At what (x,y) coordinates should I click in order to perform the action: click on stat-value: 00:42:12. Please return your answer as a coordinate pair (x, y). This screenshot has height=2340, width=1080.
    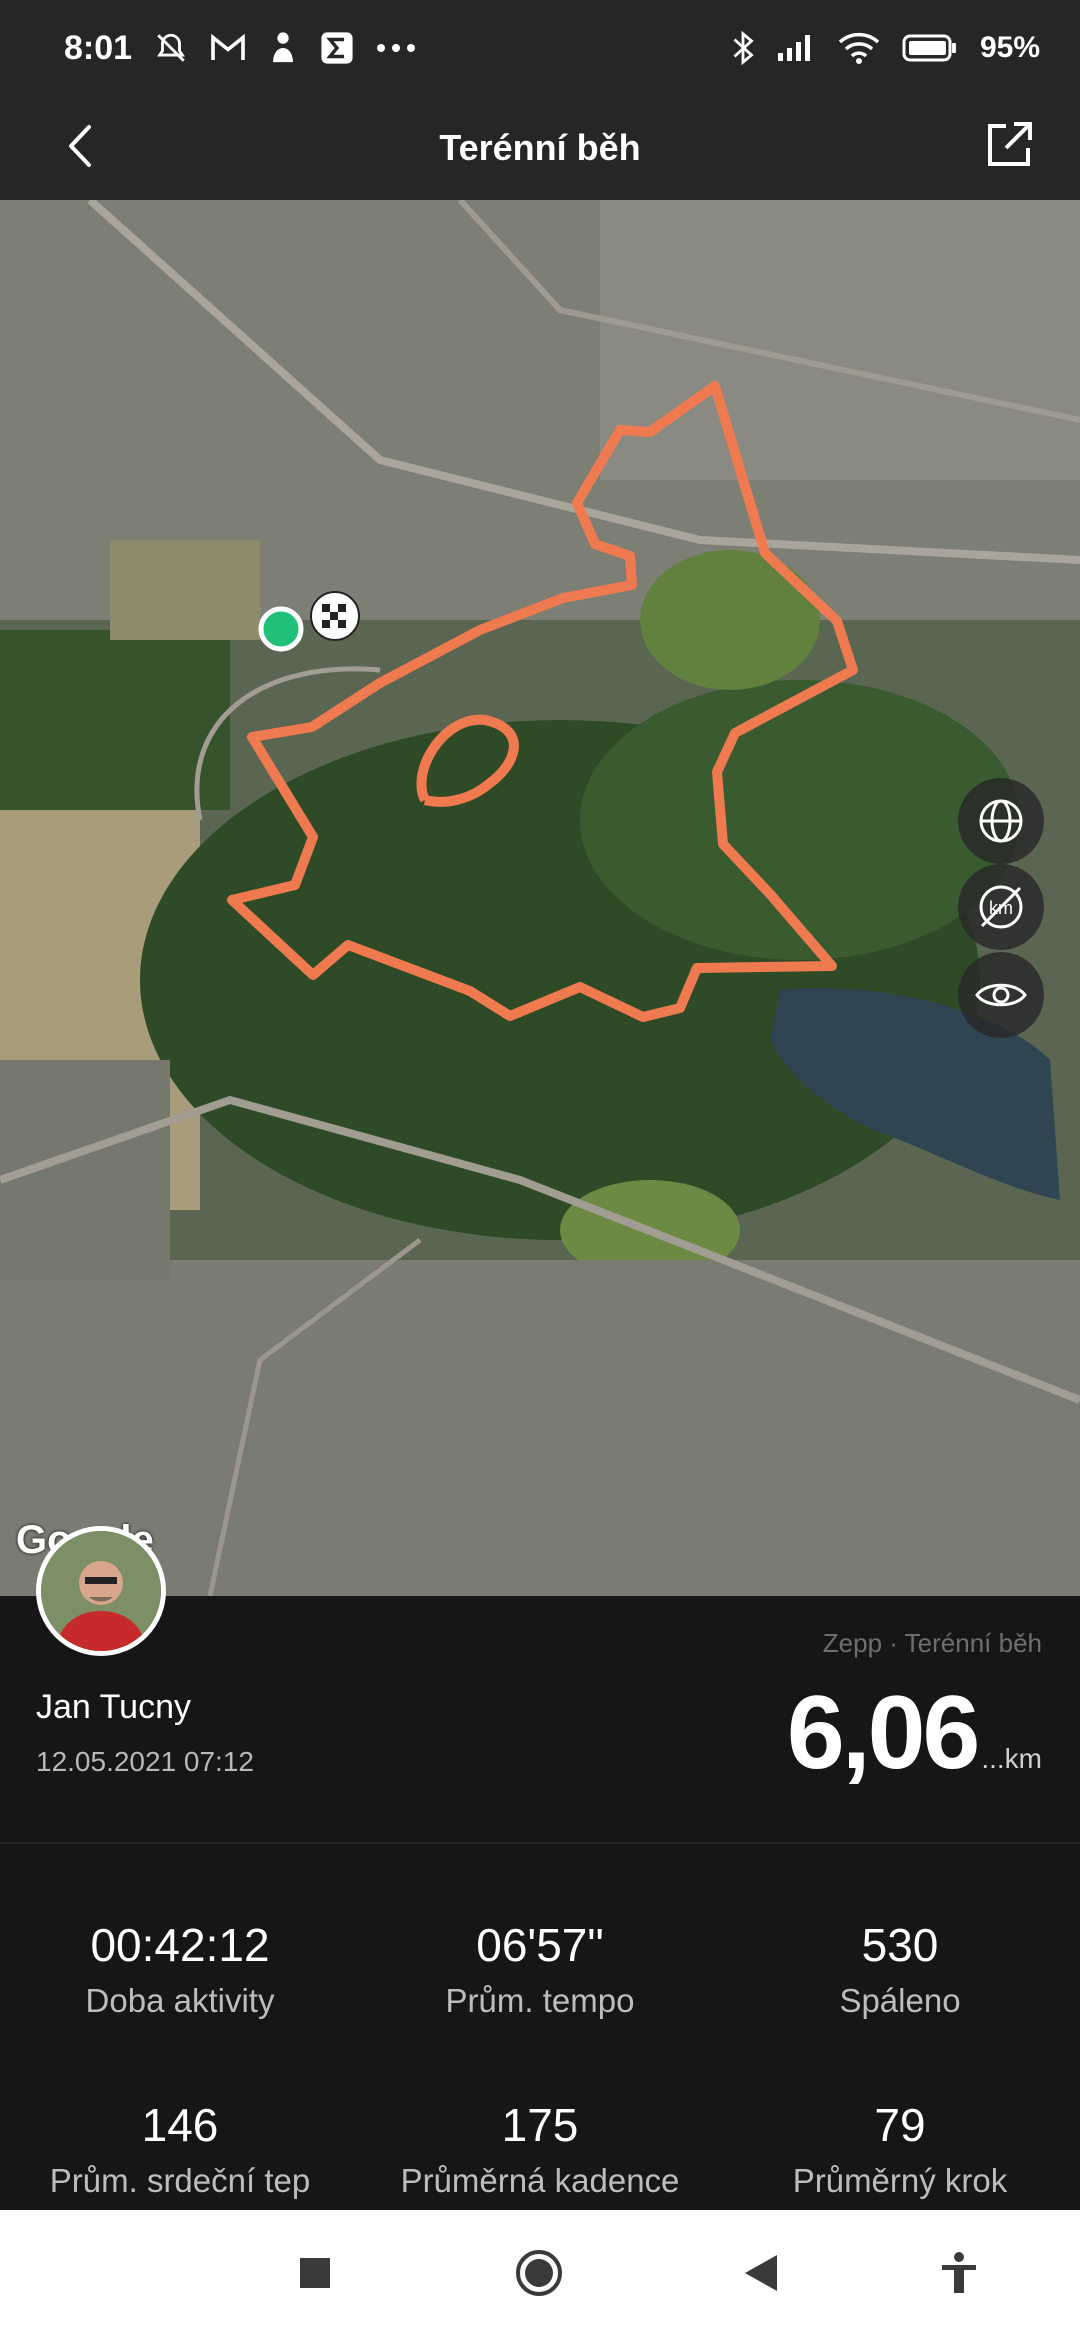
    Looking at the image, I should click on (180, 1945).